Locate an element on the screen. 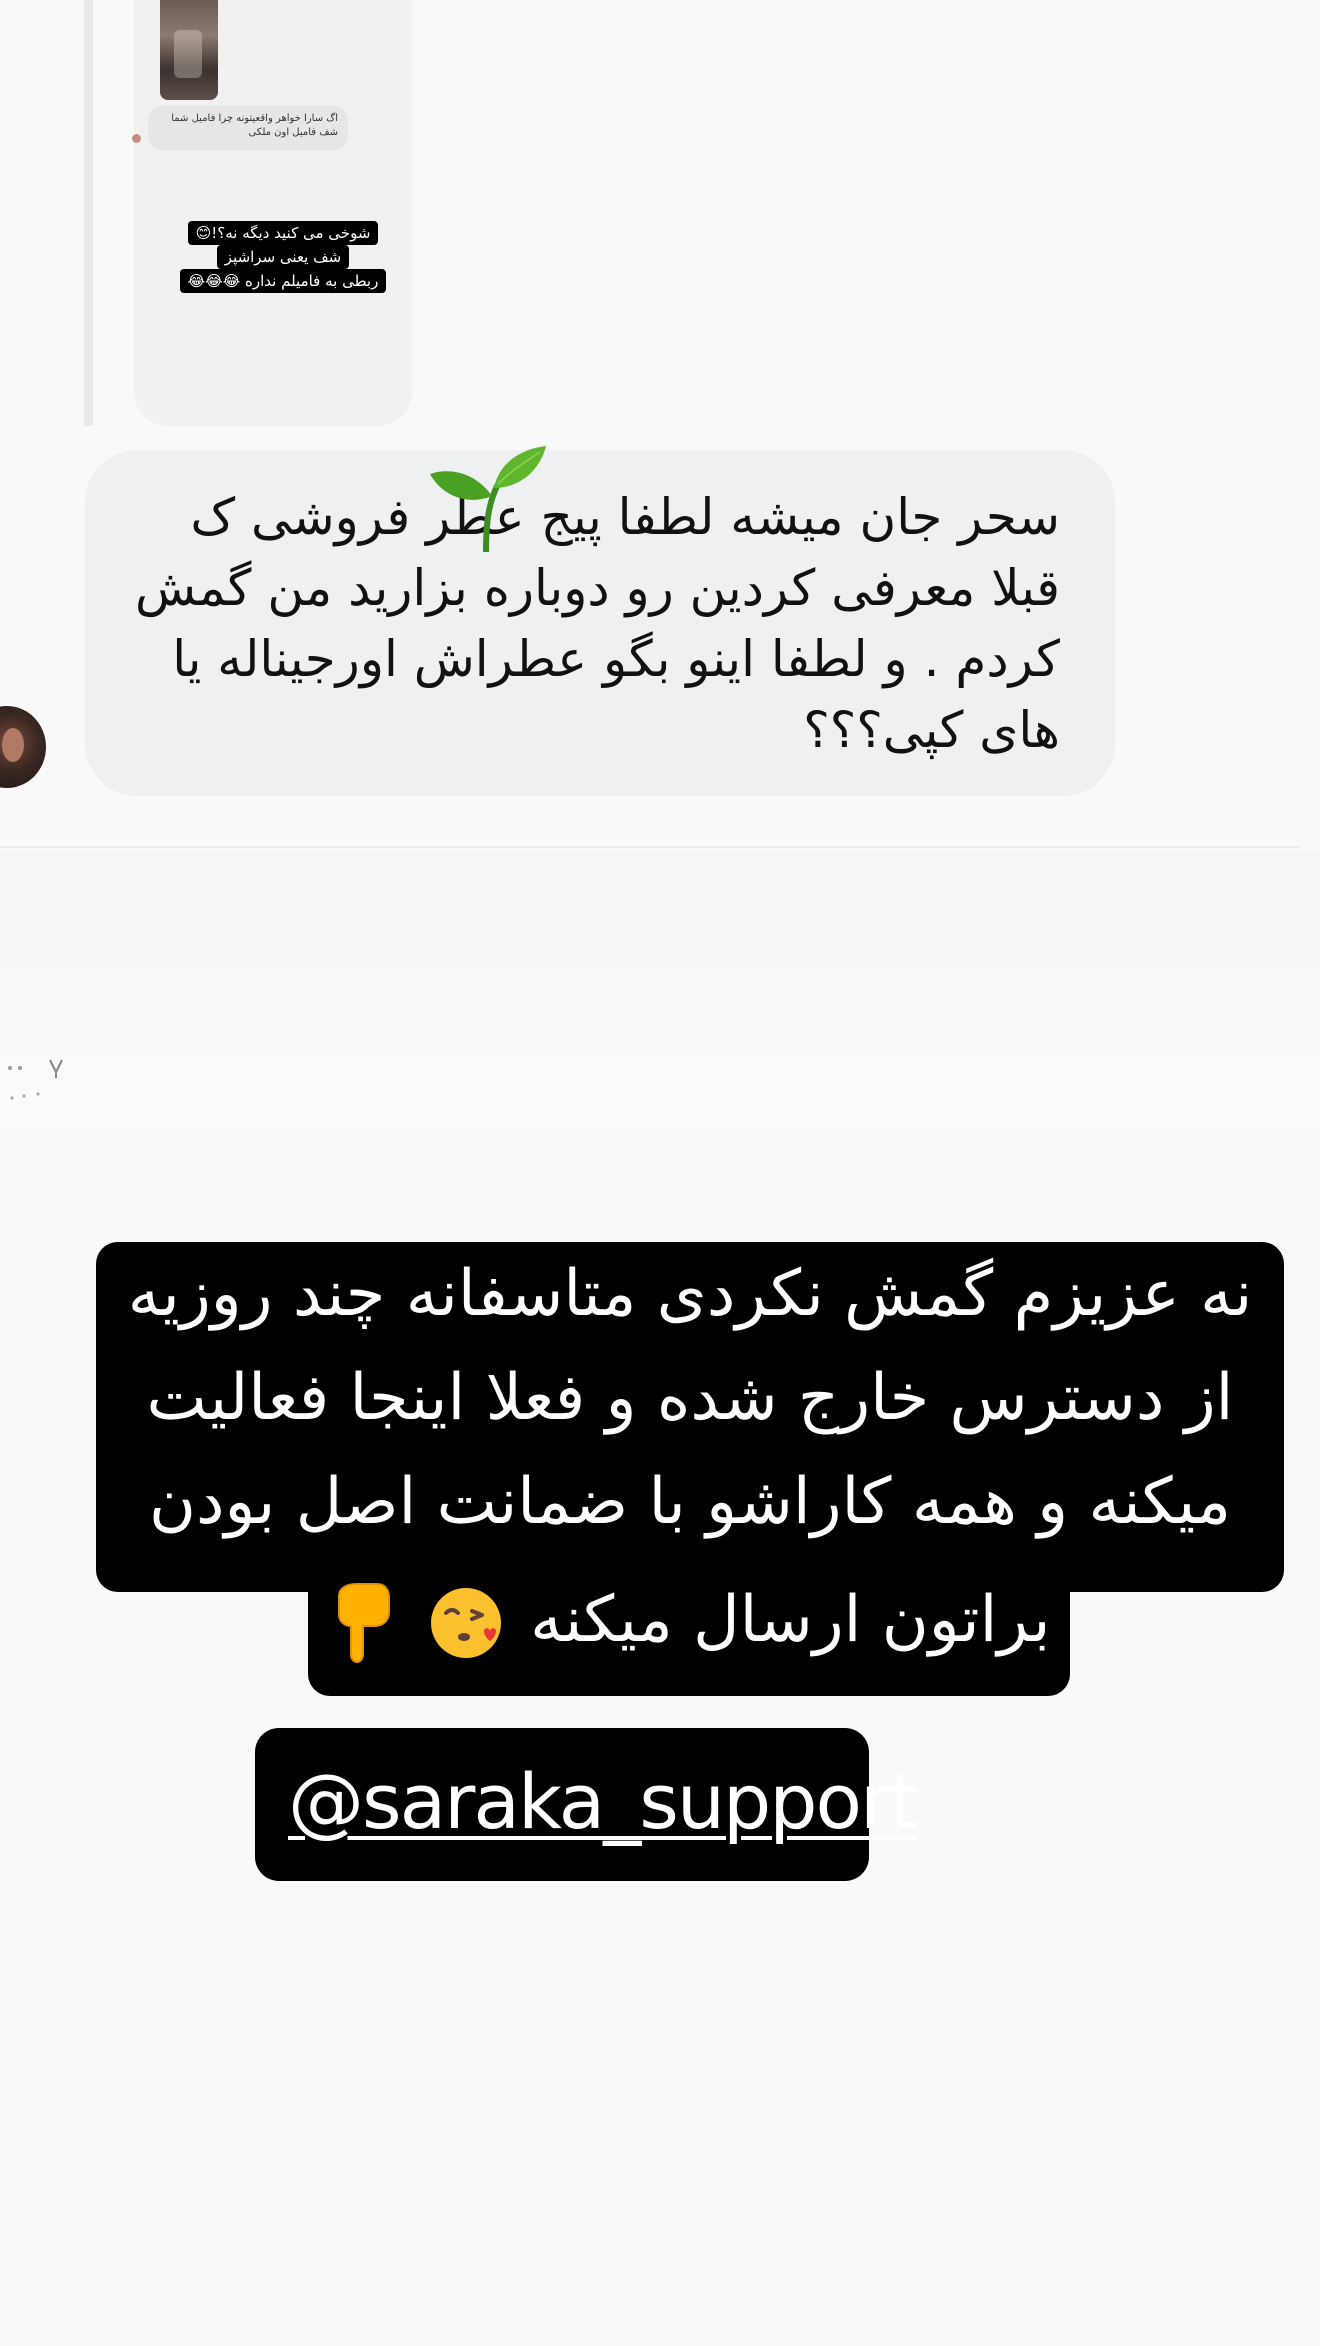  divider is located at coordinates (650, 847).